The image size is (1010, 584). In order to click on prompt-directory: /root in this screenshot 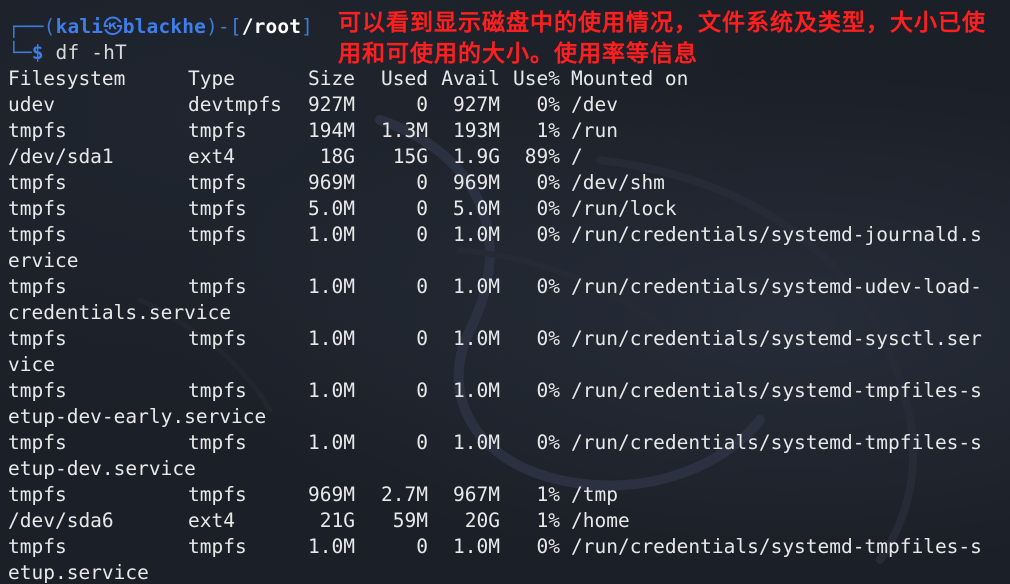, I will do `click(271, 26)`.